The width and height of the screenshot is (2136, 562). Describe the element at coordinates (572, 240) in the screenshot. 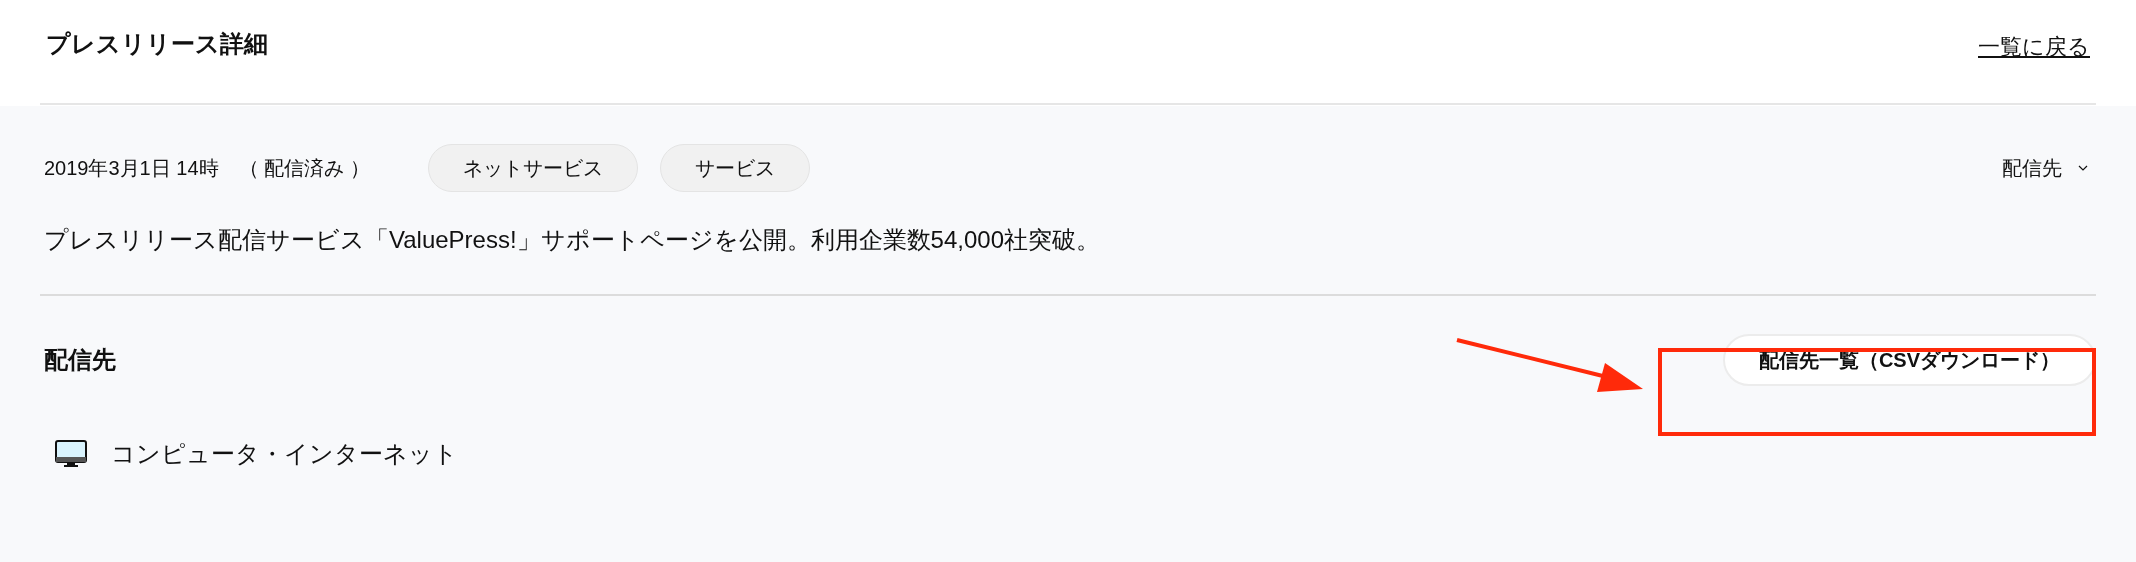

I see `release-headline: プレスリリース配信サービス「ValuePress!」サポートページを公開。利用企業数54,000社突破。` at that location.